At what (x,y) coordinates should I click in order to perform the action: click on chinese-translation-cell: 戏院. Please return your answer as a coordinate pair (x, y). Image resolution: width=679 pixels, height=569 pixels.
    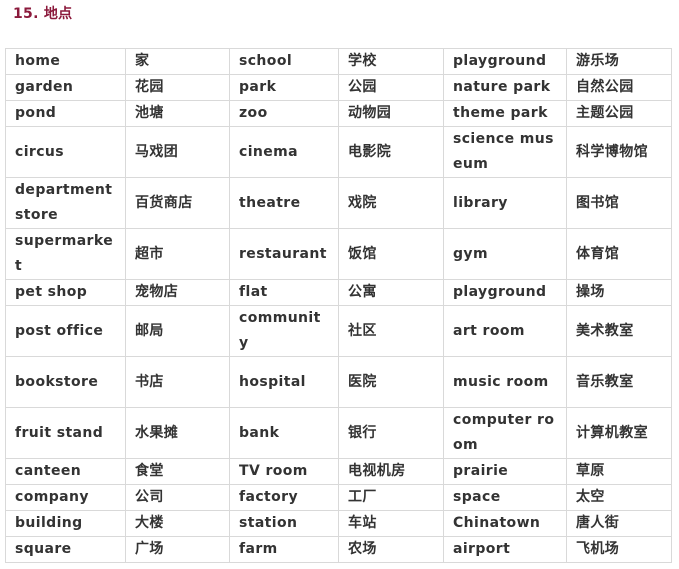
    Looking at the image, I should click on (391, 203).